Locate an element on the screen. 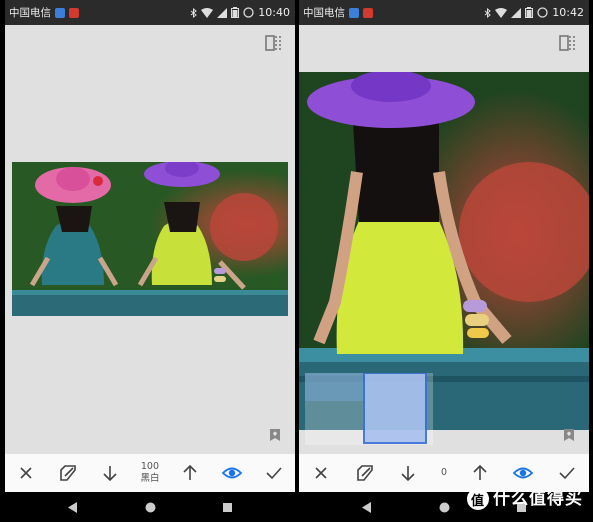 Image resolution: width=593 pixels, height=522 pixels. clock: 10:42 is located at coordinates (568, 12).